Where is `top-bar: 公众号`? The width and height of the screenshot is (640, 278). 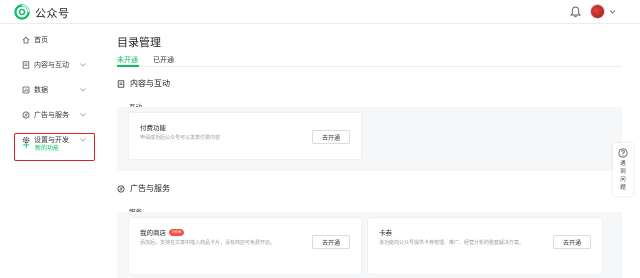 top-bar: 公众号 is located at coordinates (320, 12).